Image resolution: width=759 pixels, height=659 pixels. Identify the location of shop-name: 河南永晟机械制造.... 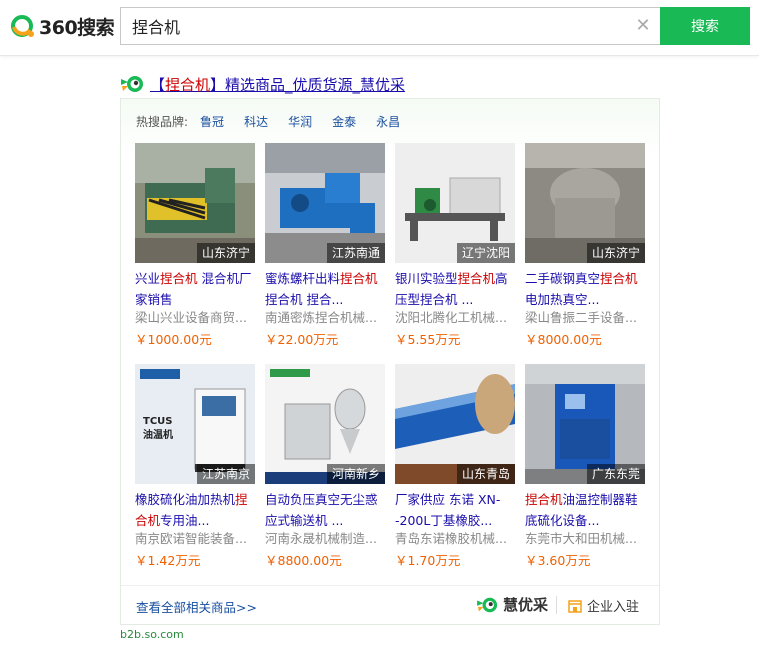
(321, 538).